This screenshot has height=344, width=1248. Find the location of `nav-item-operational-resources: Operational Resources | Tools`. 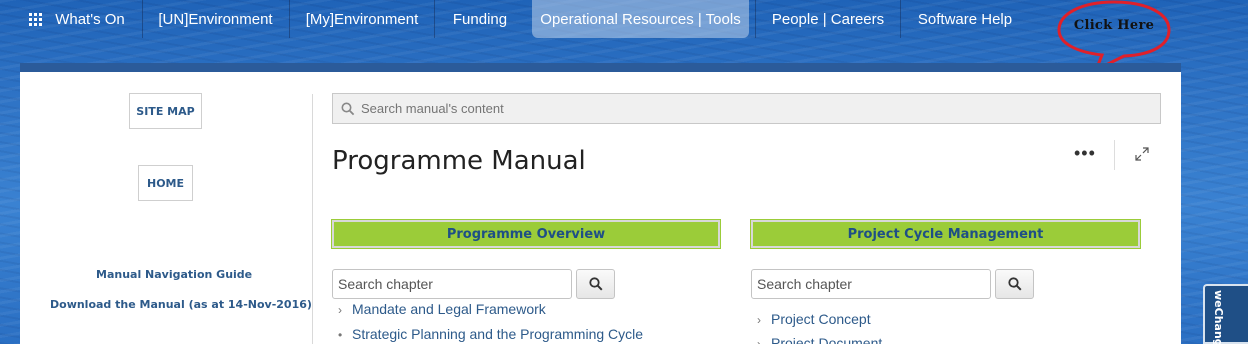

nav-item-operational-resources: Operational Resources | Tools is located at coordinates (640, 19).